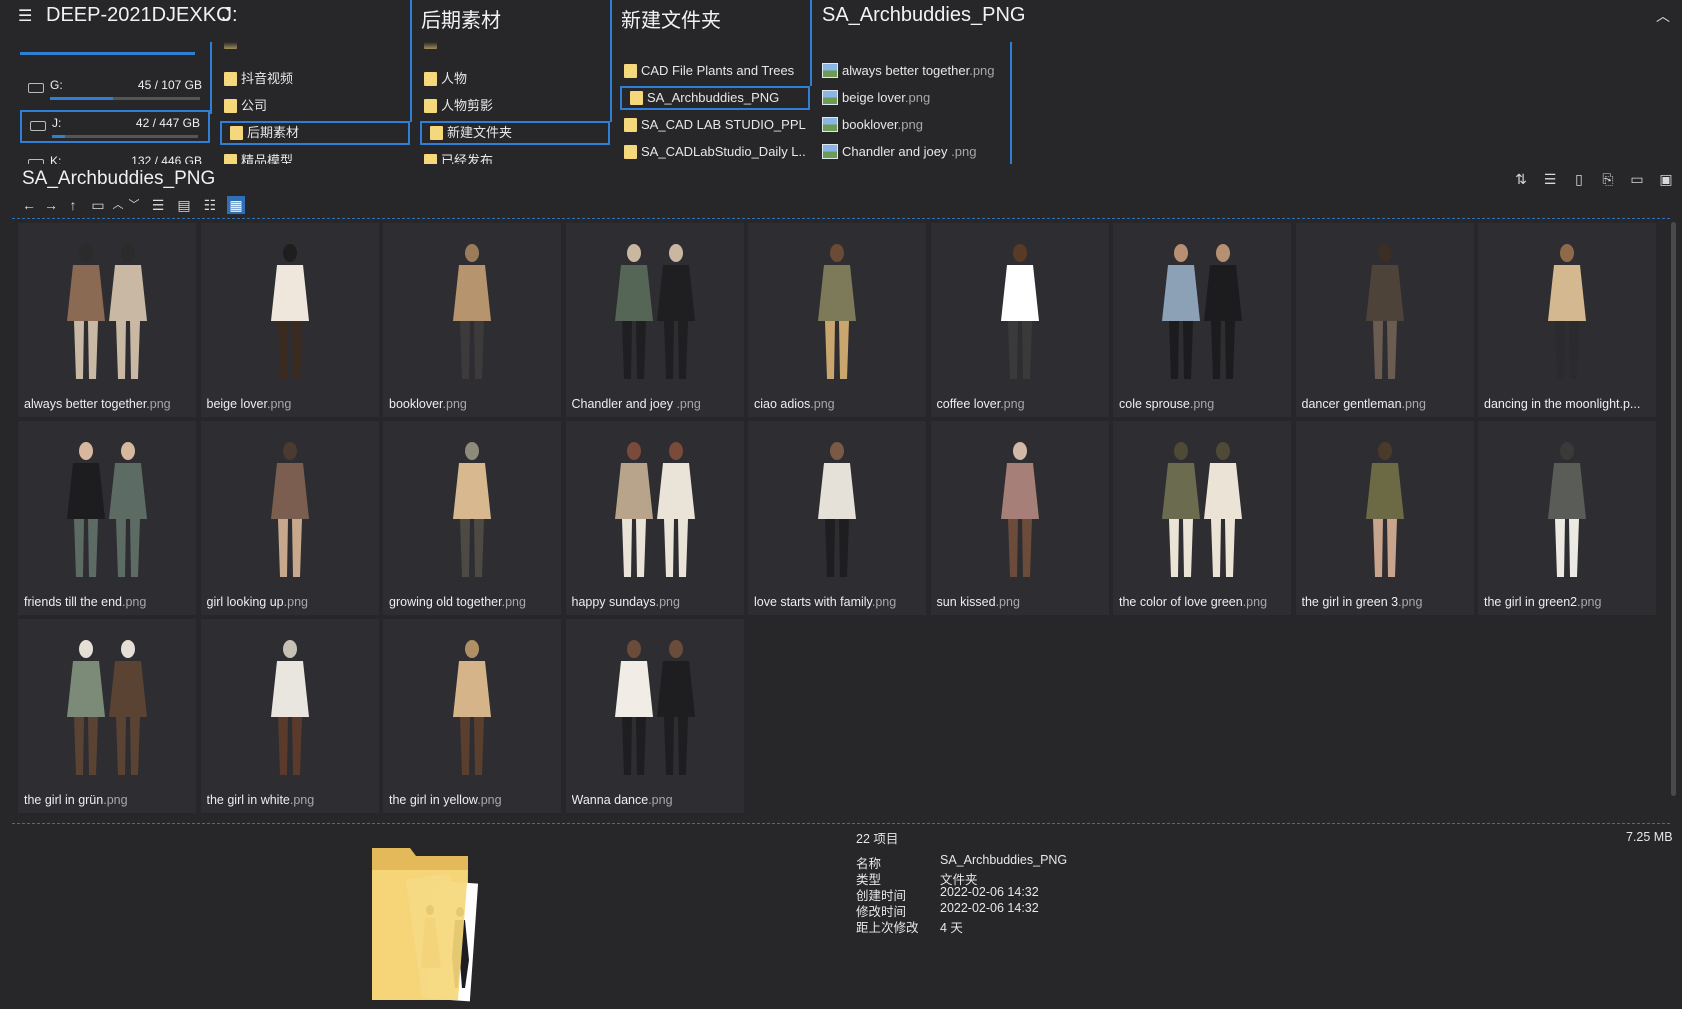 The height and width of the screenshot is (1009, 1682). I want to click on tiles-view-icon: ☷, so click(210, 205).